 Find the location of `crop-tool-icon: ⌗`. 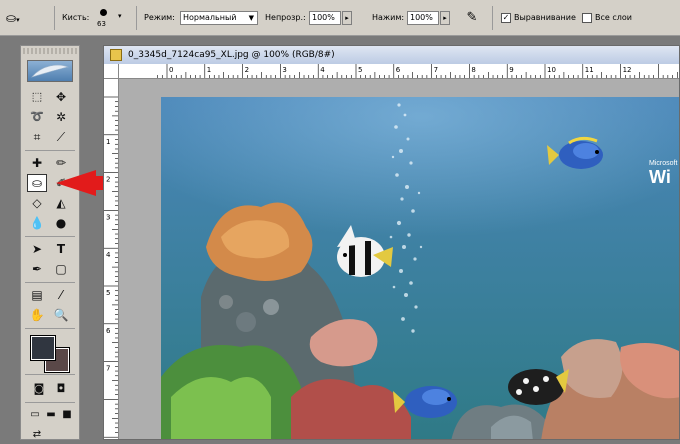

crop-tool-icon: ⌗ is located at coordinates (37, 137).